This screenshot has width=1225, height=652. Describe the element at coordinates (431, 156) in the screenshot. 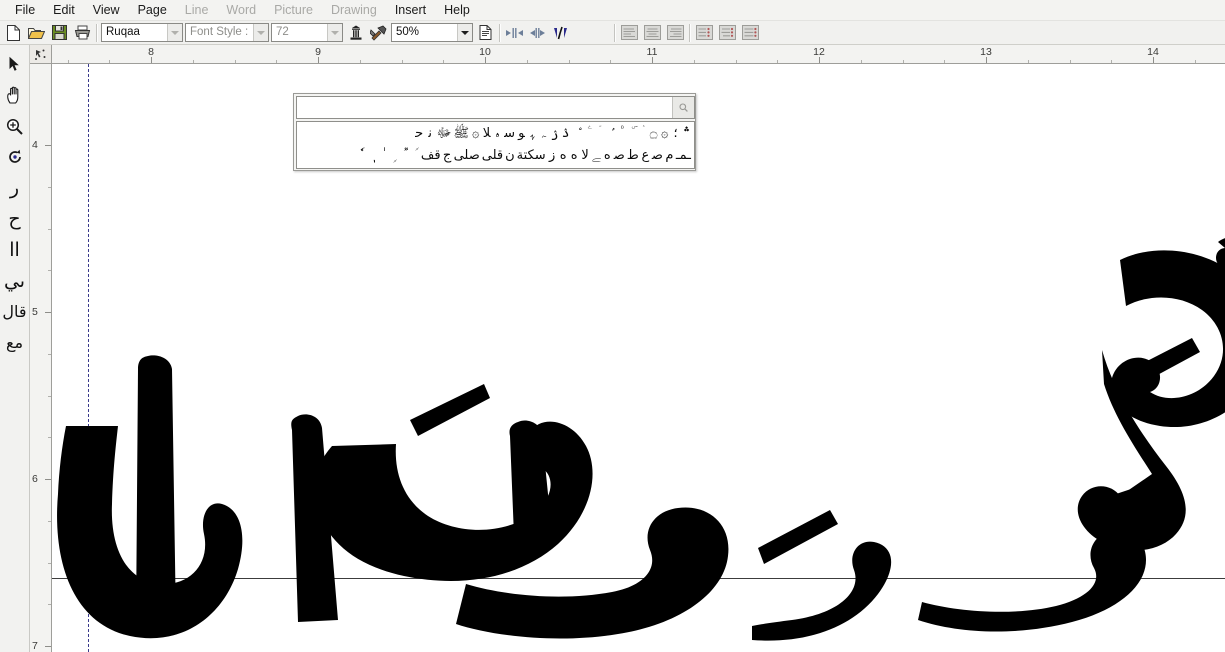

I see `glyph-cell: قف` at that location.